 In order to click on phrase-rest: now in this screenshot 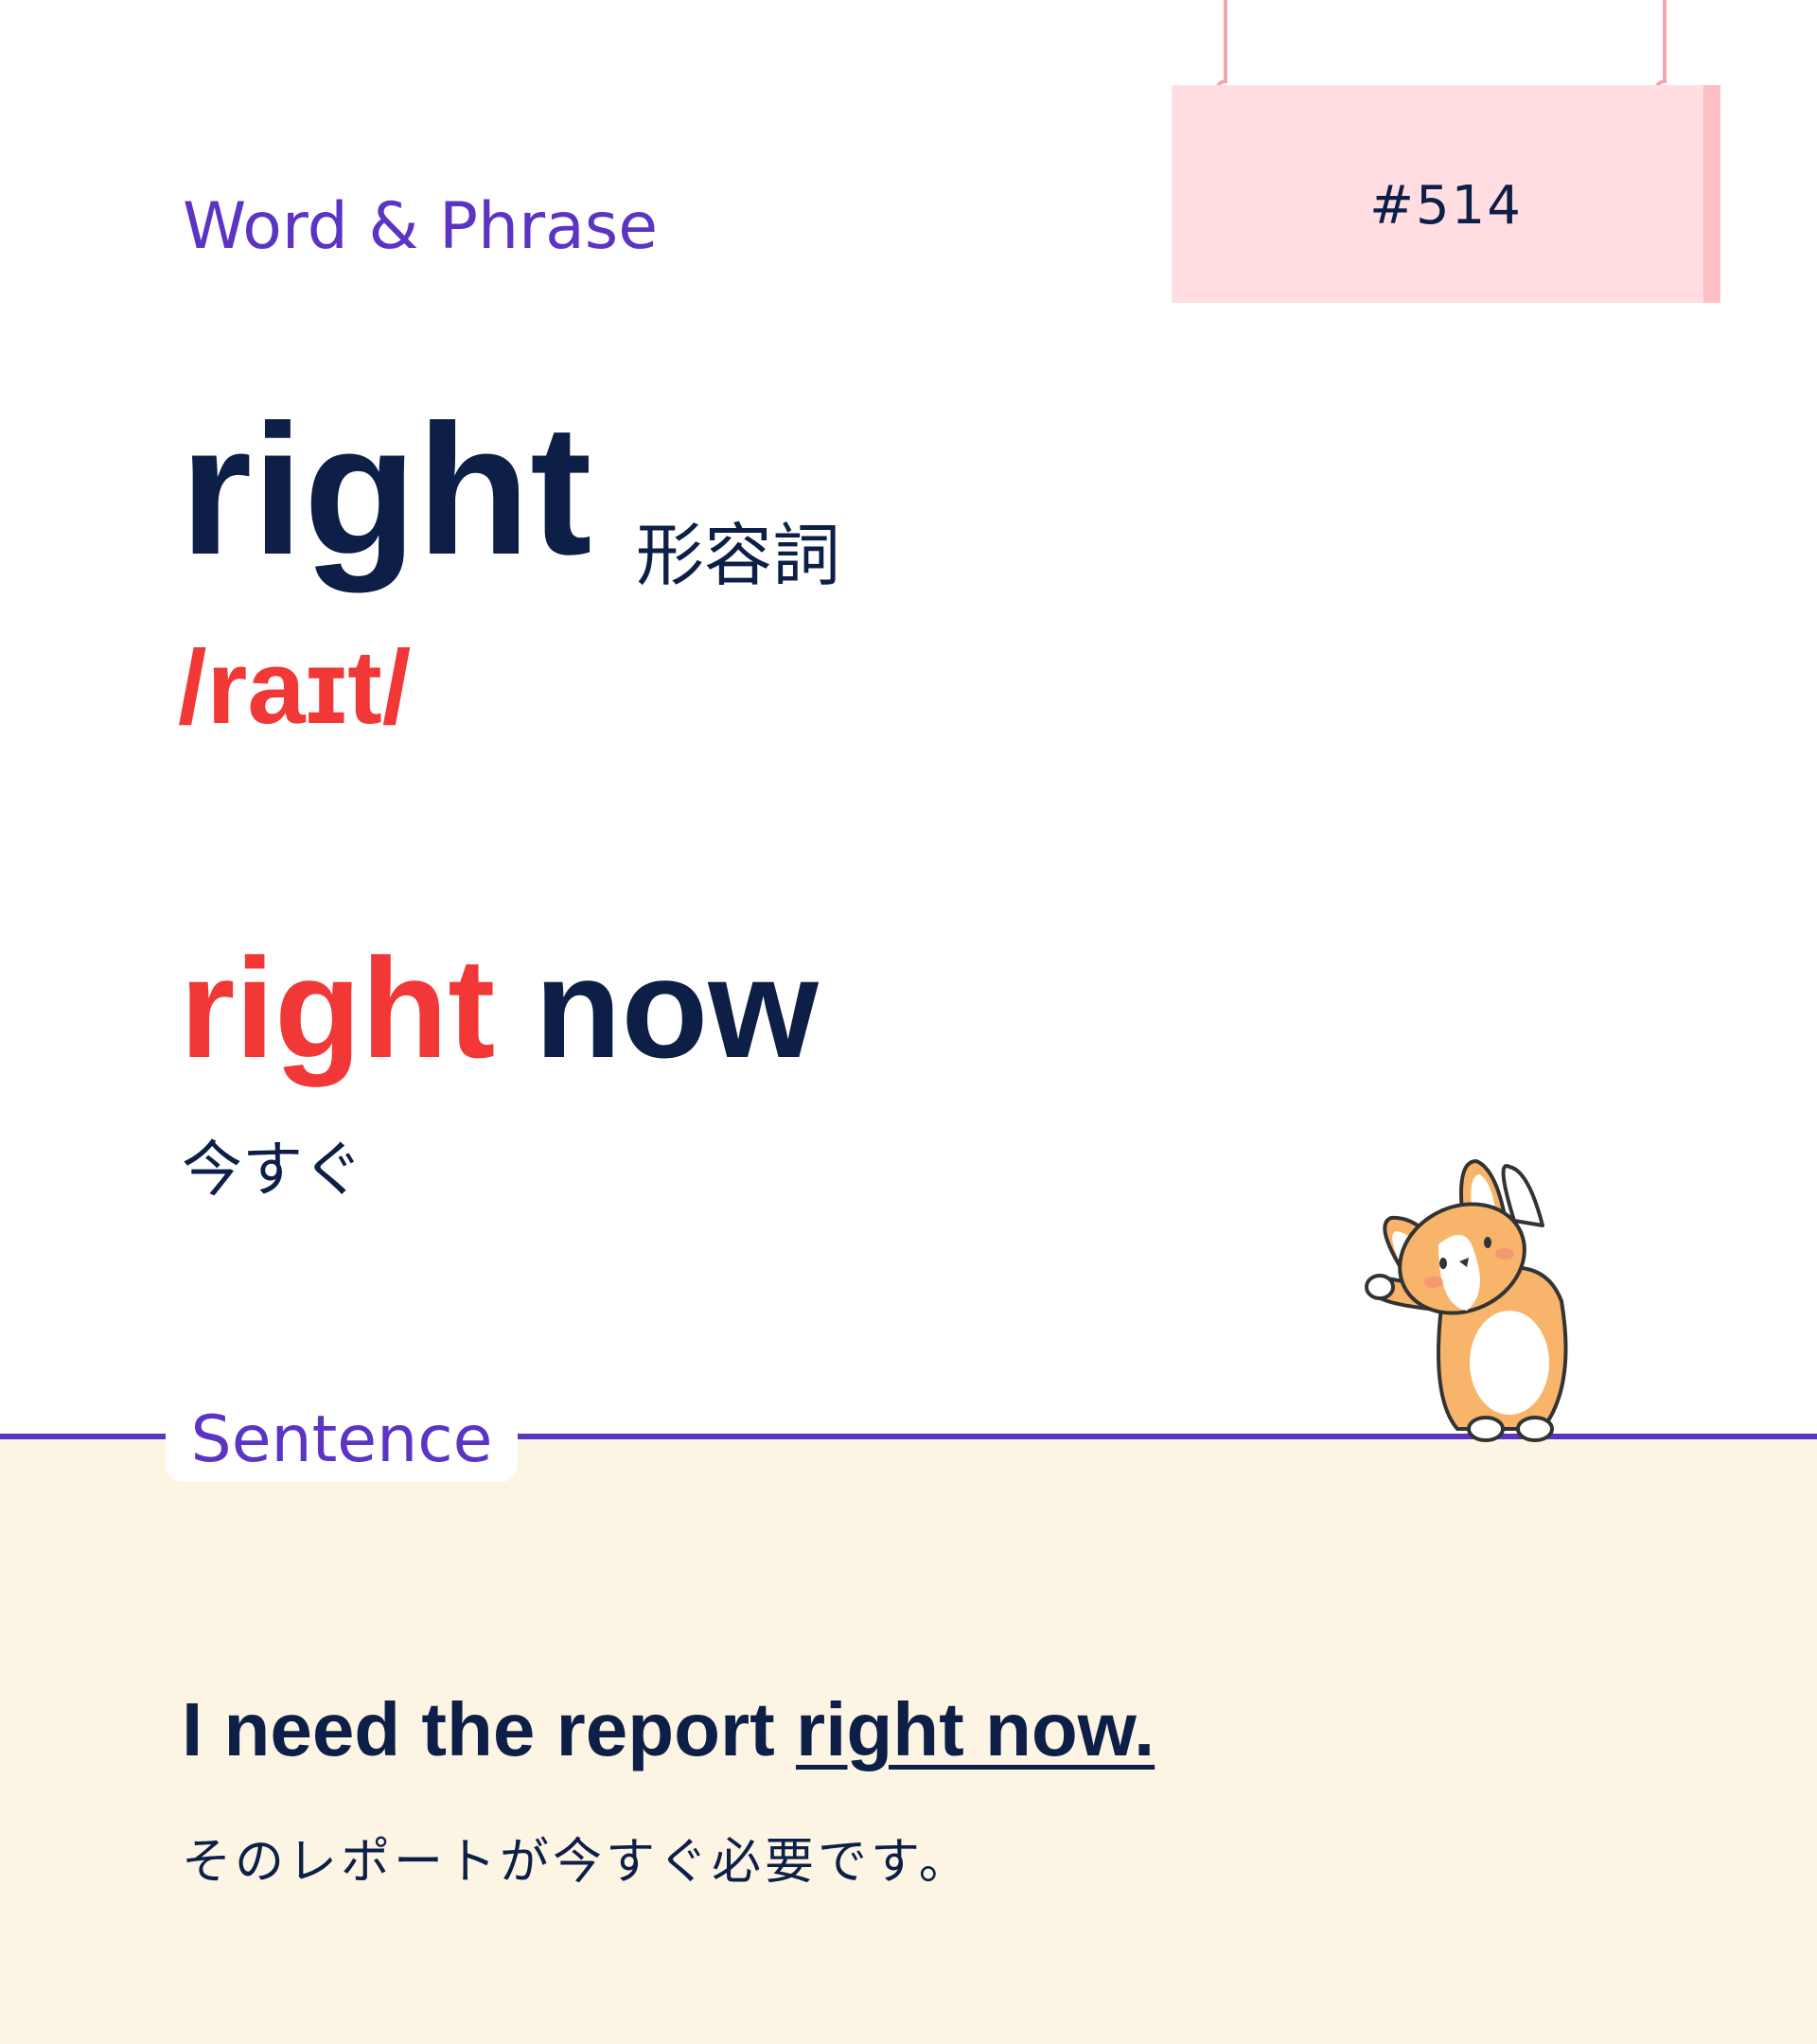, I will do `click(657, 1007)`.